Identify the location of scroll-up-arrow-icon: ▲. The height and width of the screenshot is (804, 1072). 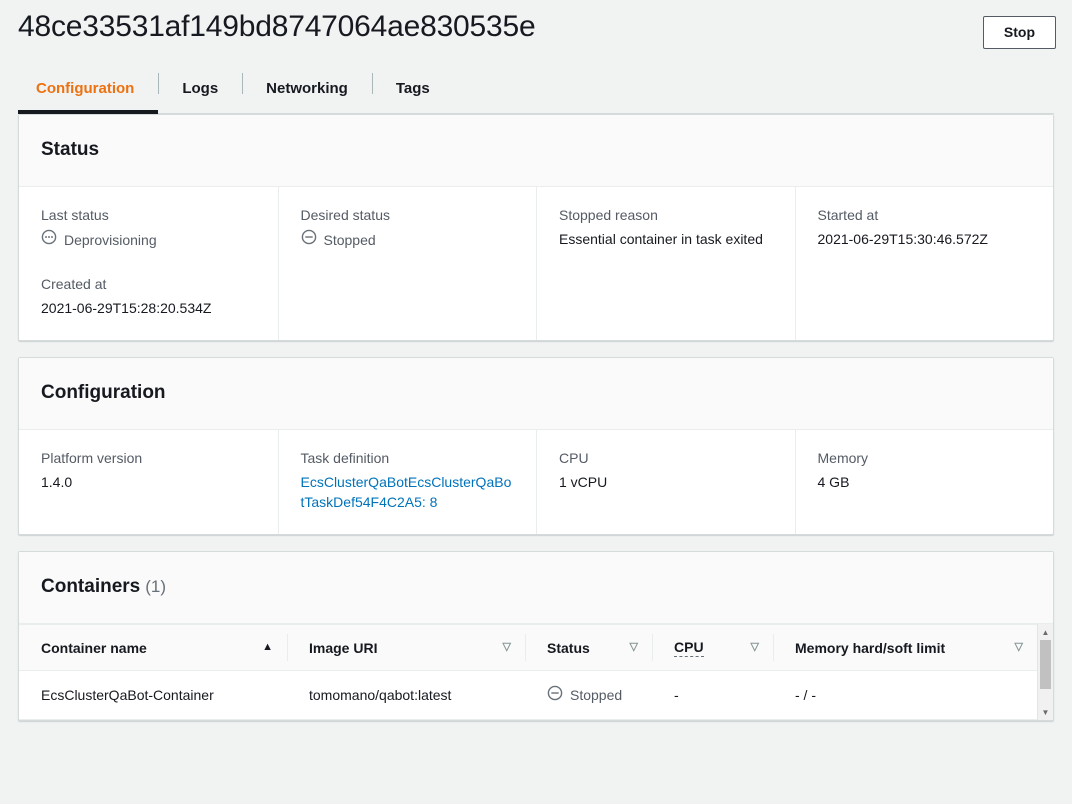
(1045, 632).